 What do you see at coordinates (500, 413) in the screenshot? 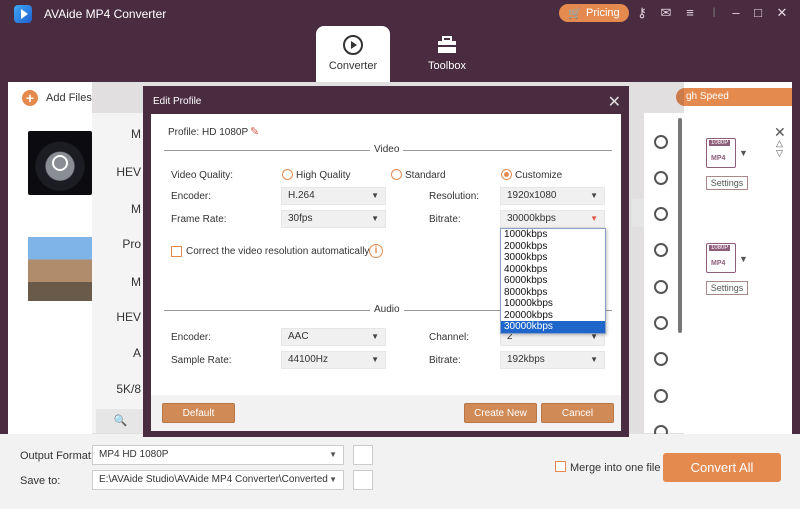
I see `create-new-button: Create New` at bounding box center [500, 413].